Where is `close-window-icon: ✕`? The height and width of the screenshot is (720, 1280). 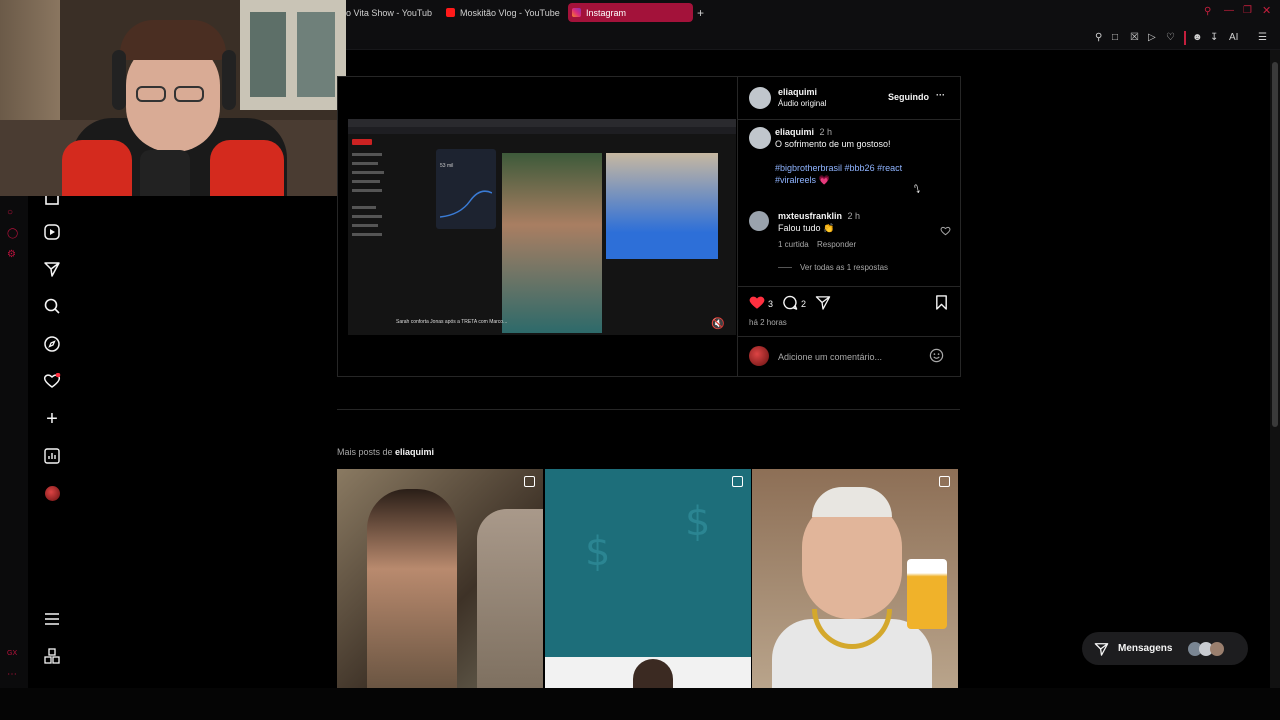
close-window-icon: ✕ is located at coordinates (1266, 10).